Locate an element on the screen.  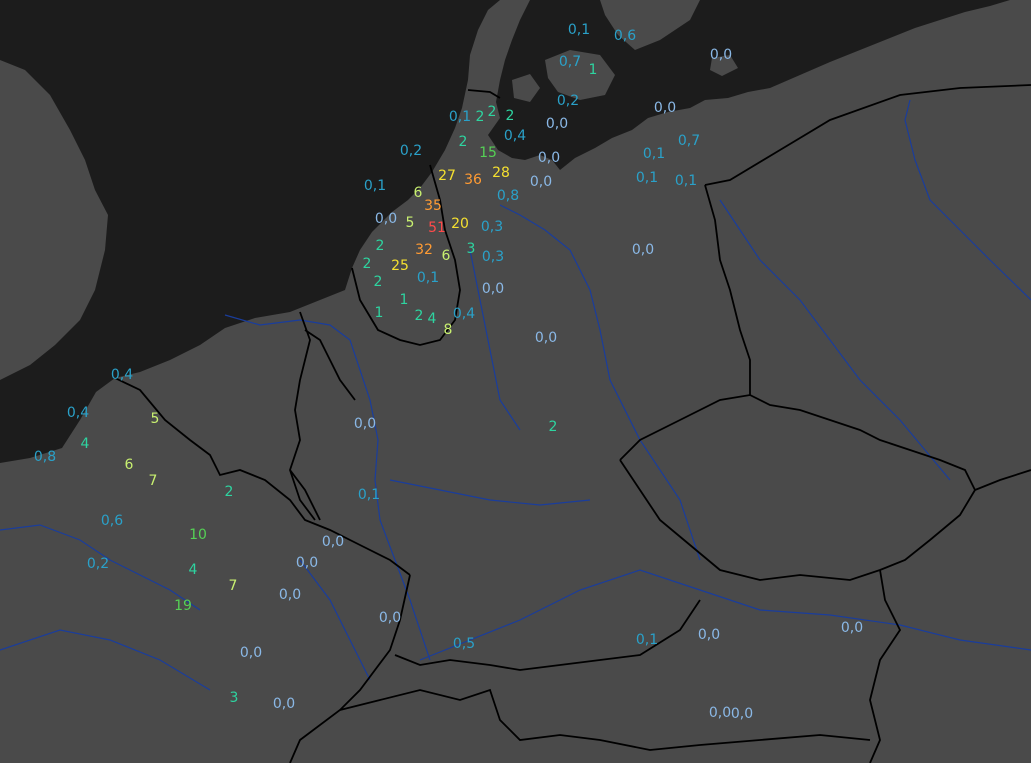
value-label: 35 is located at coordinates (433, 206).